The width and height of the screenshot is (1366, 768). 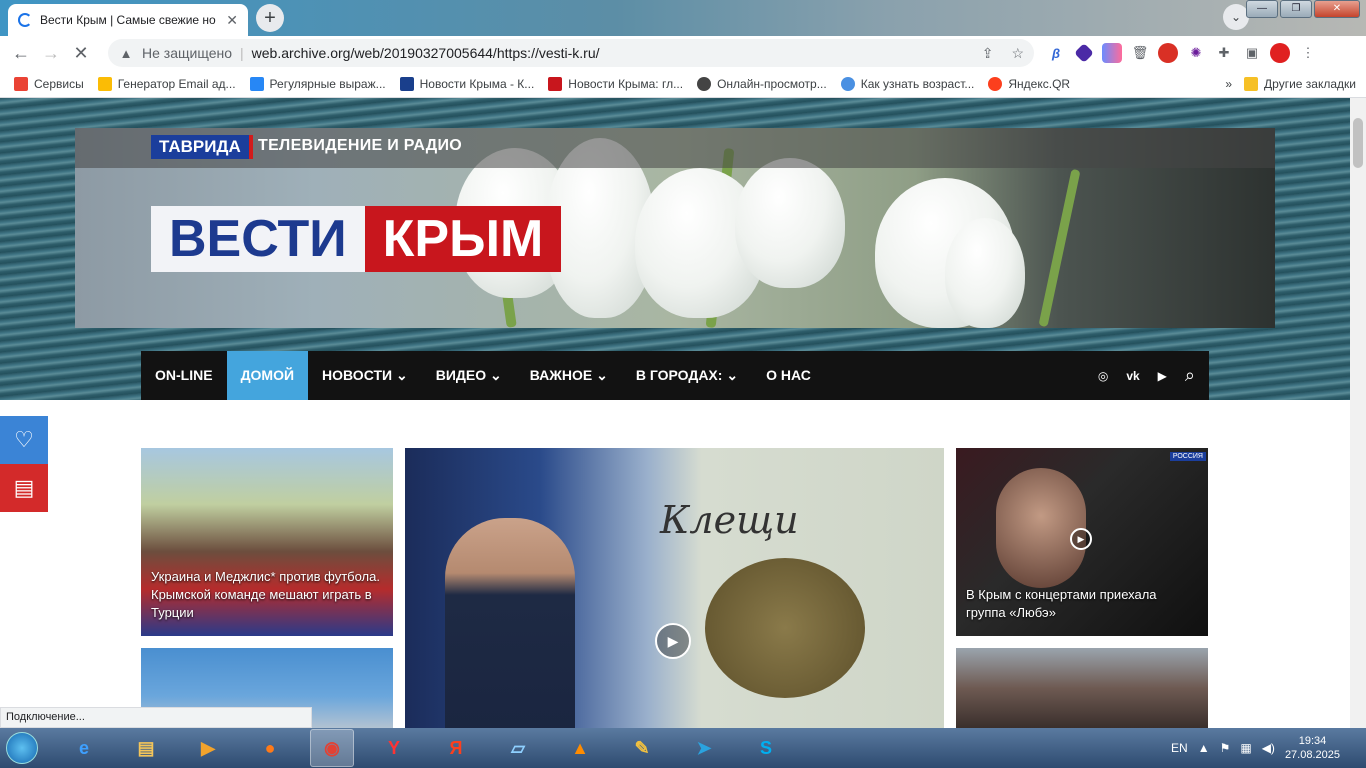 I want to click on menu-kebab-icon: ⋮, so click(x=1308, y=53).